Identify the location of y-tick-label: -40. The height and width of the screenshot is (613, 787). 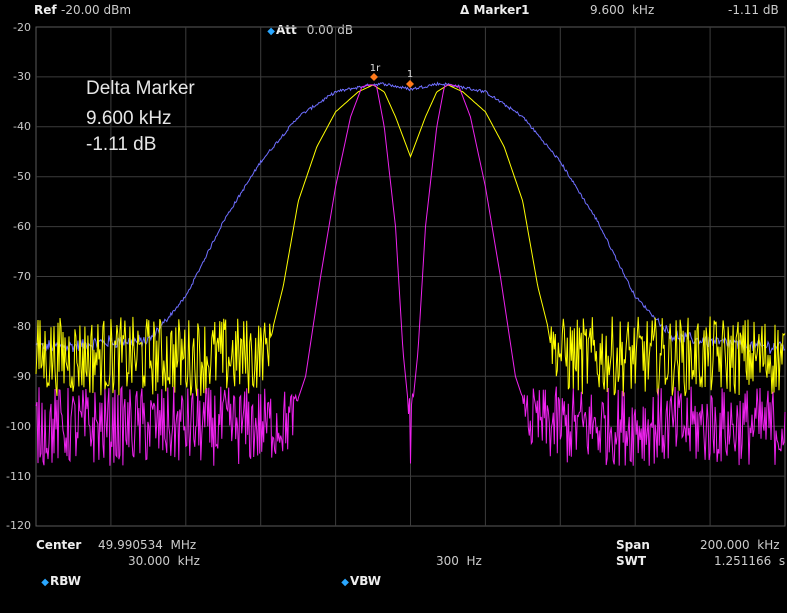
(22, 126).